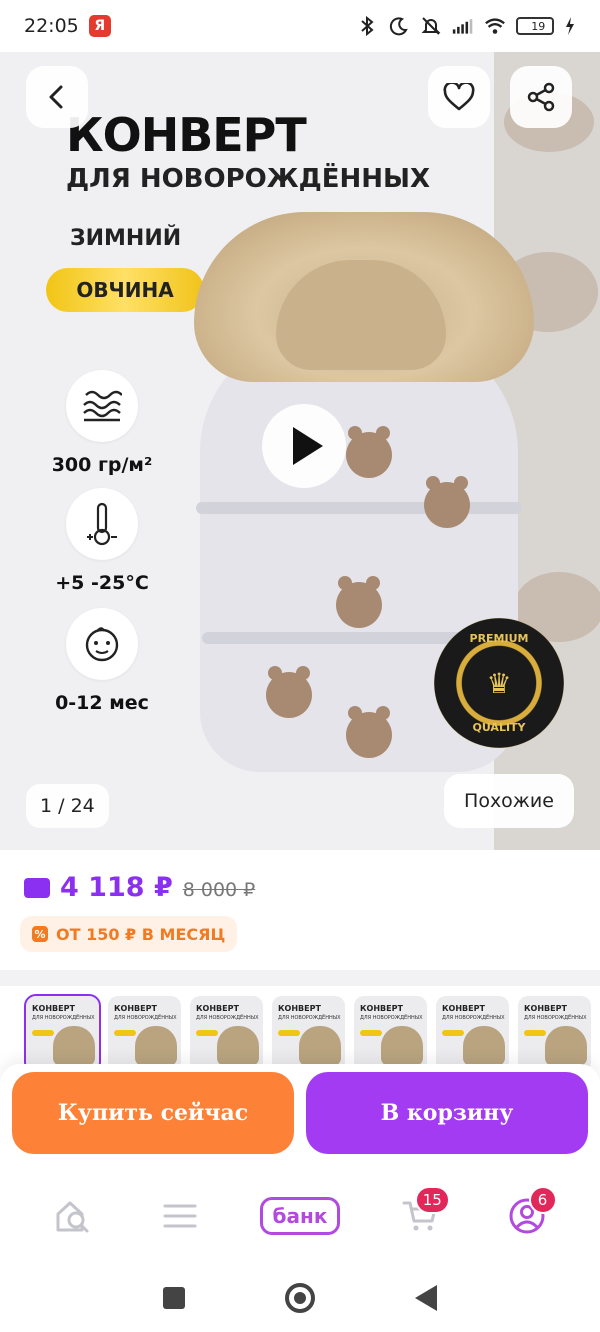  I want to click on thermometer-icon, so click(102, 524).